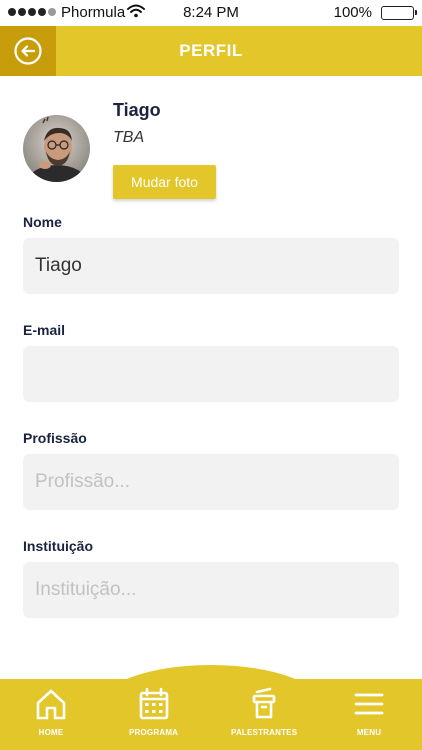 The width and height of the screenshot is (422, 750). What do you see at coordinates (129, 137) in the screenshot?
I see `profile-subtitle: TBA` at bounding box center [129, 137].